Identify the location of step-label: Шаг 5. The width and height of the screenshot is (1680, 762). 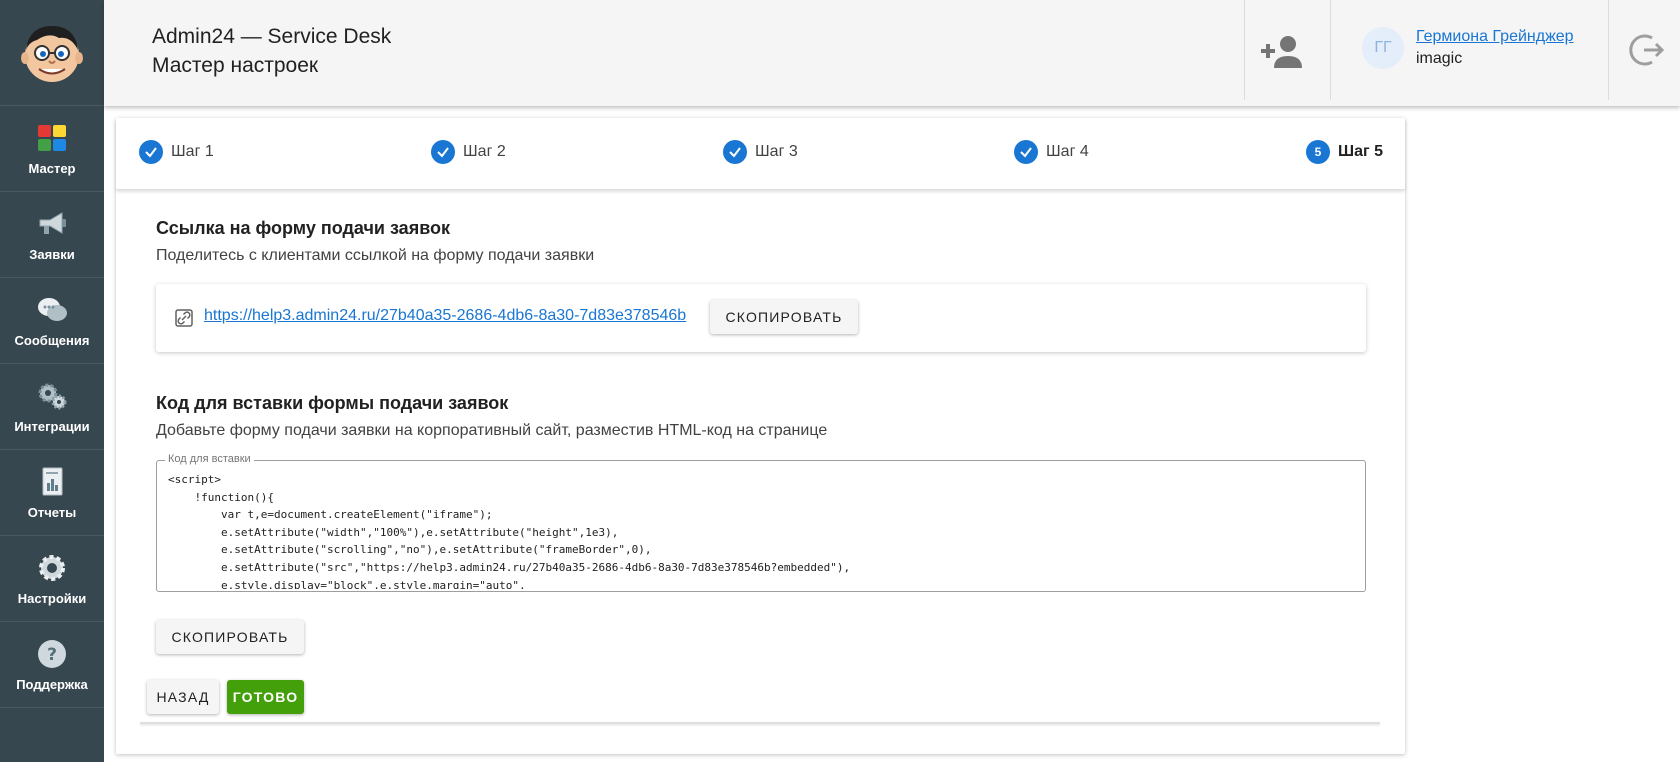
(1360, 151).